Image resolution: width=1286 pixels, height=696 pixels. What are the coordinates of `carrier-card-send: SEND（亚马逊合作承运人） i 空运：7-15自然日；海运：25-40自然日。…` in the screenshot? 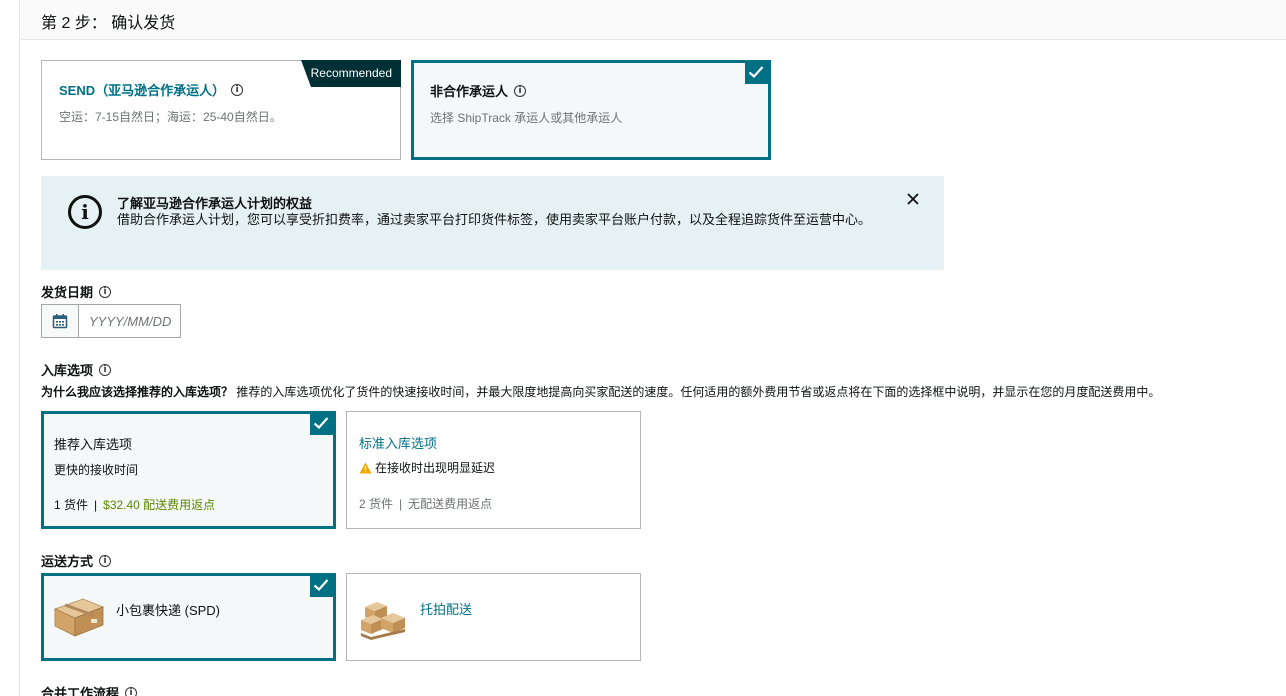 It's located at (221, 110).